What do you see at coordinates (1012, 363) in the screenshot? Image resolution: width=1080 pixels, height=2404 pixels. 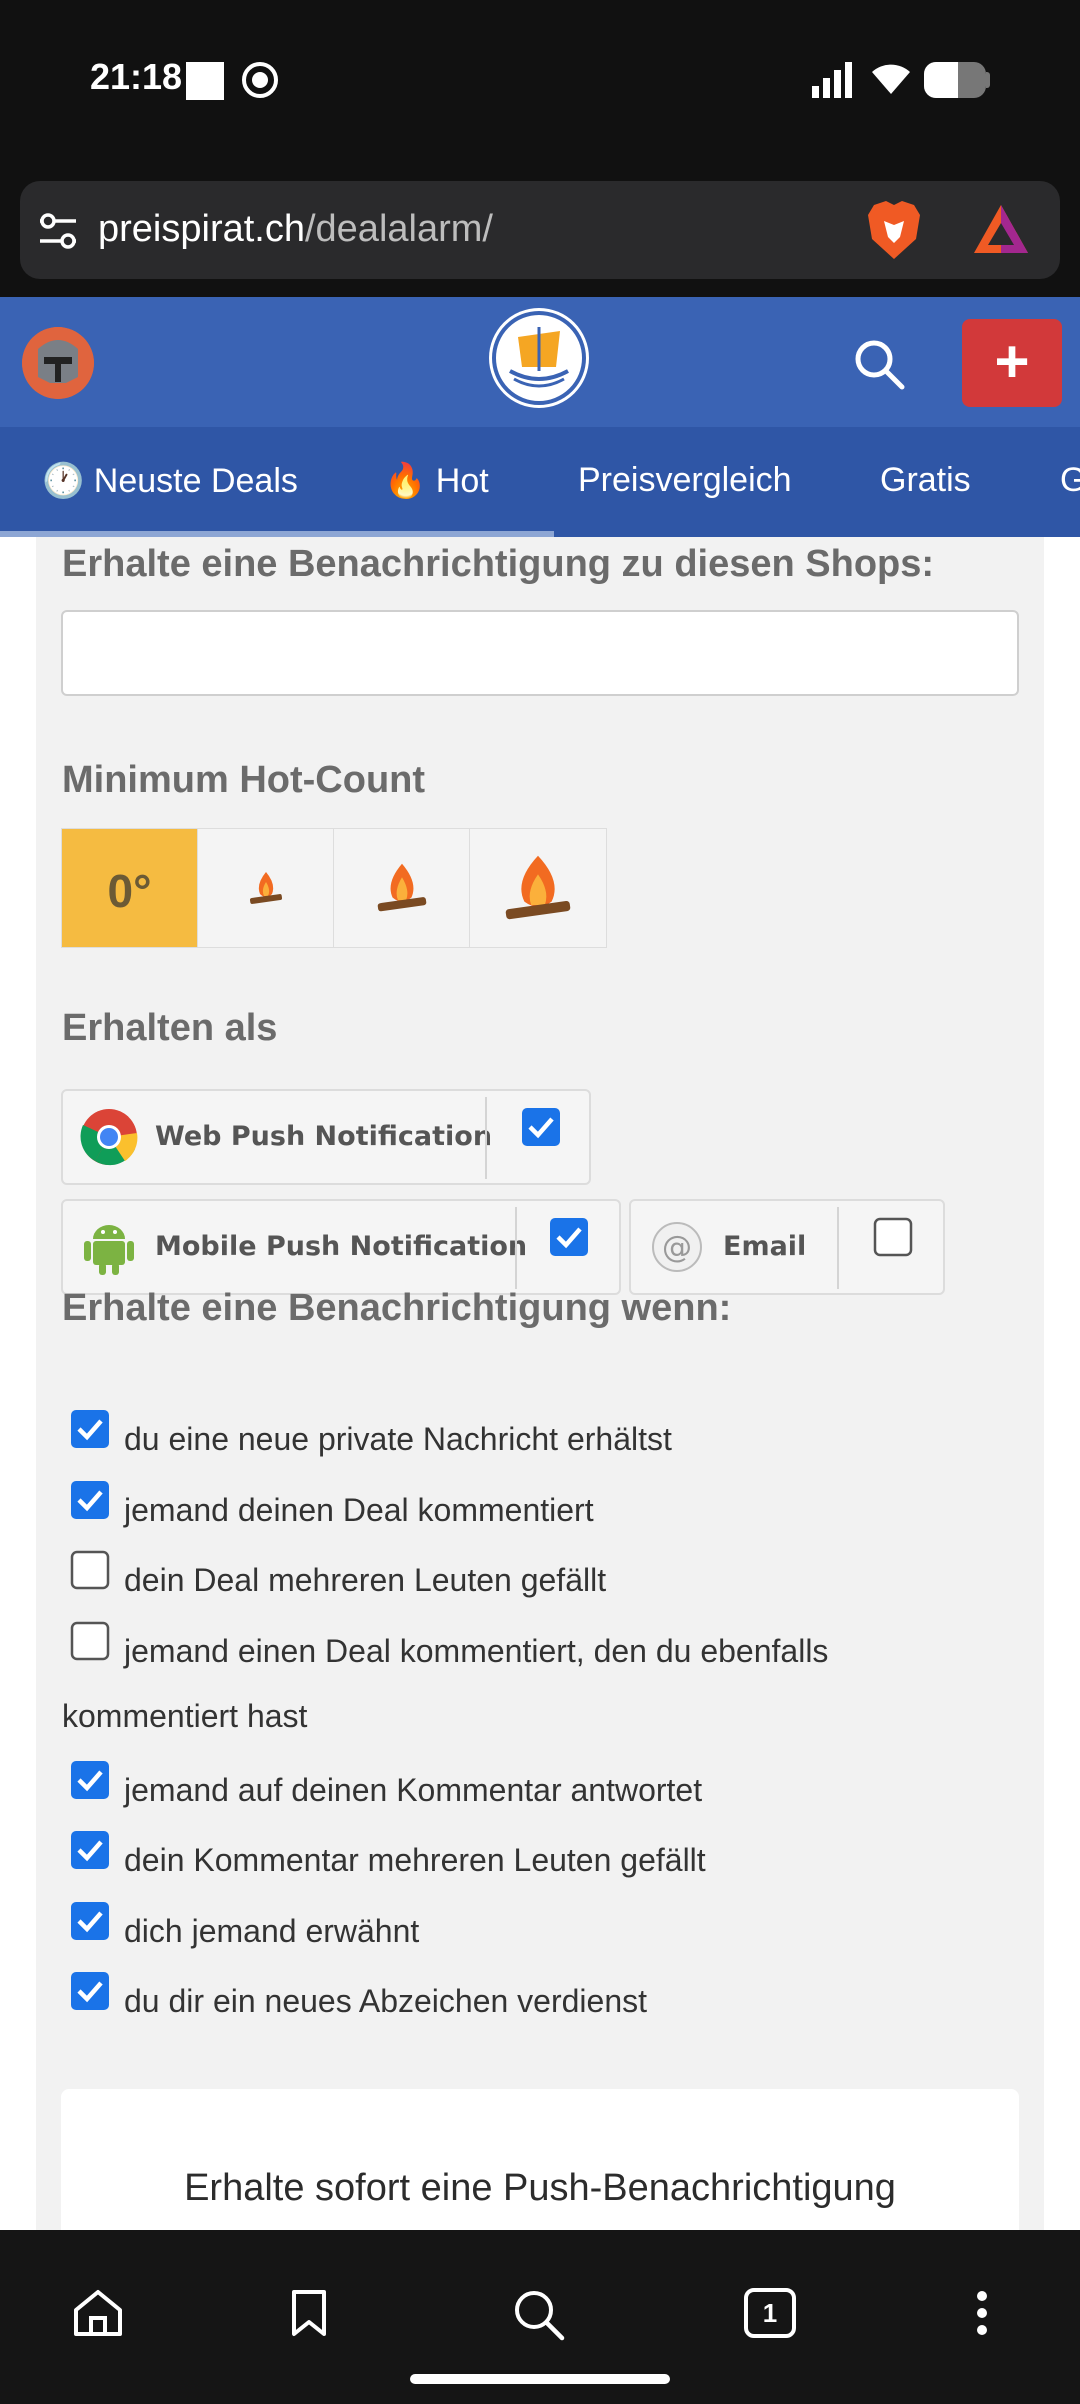 I see `add-deal-button: +` at bounding box center [1012, 363].